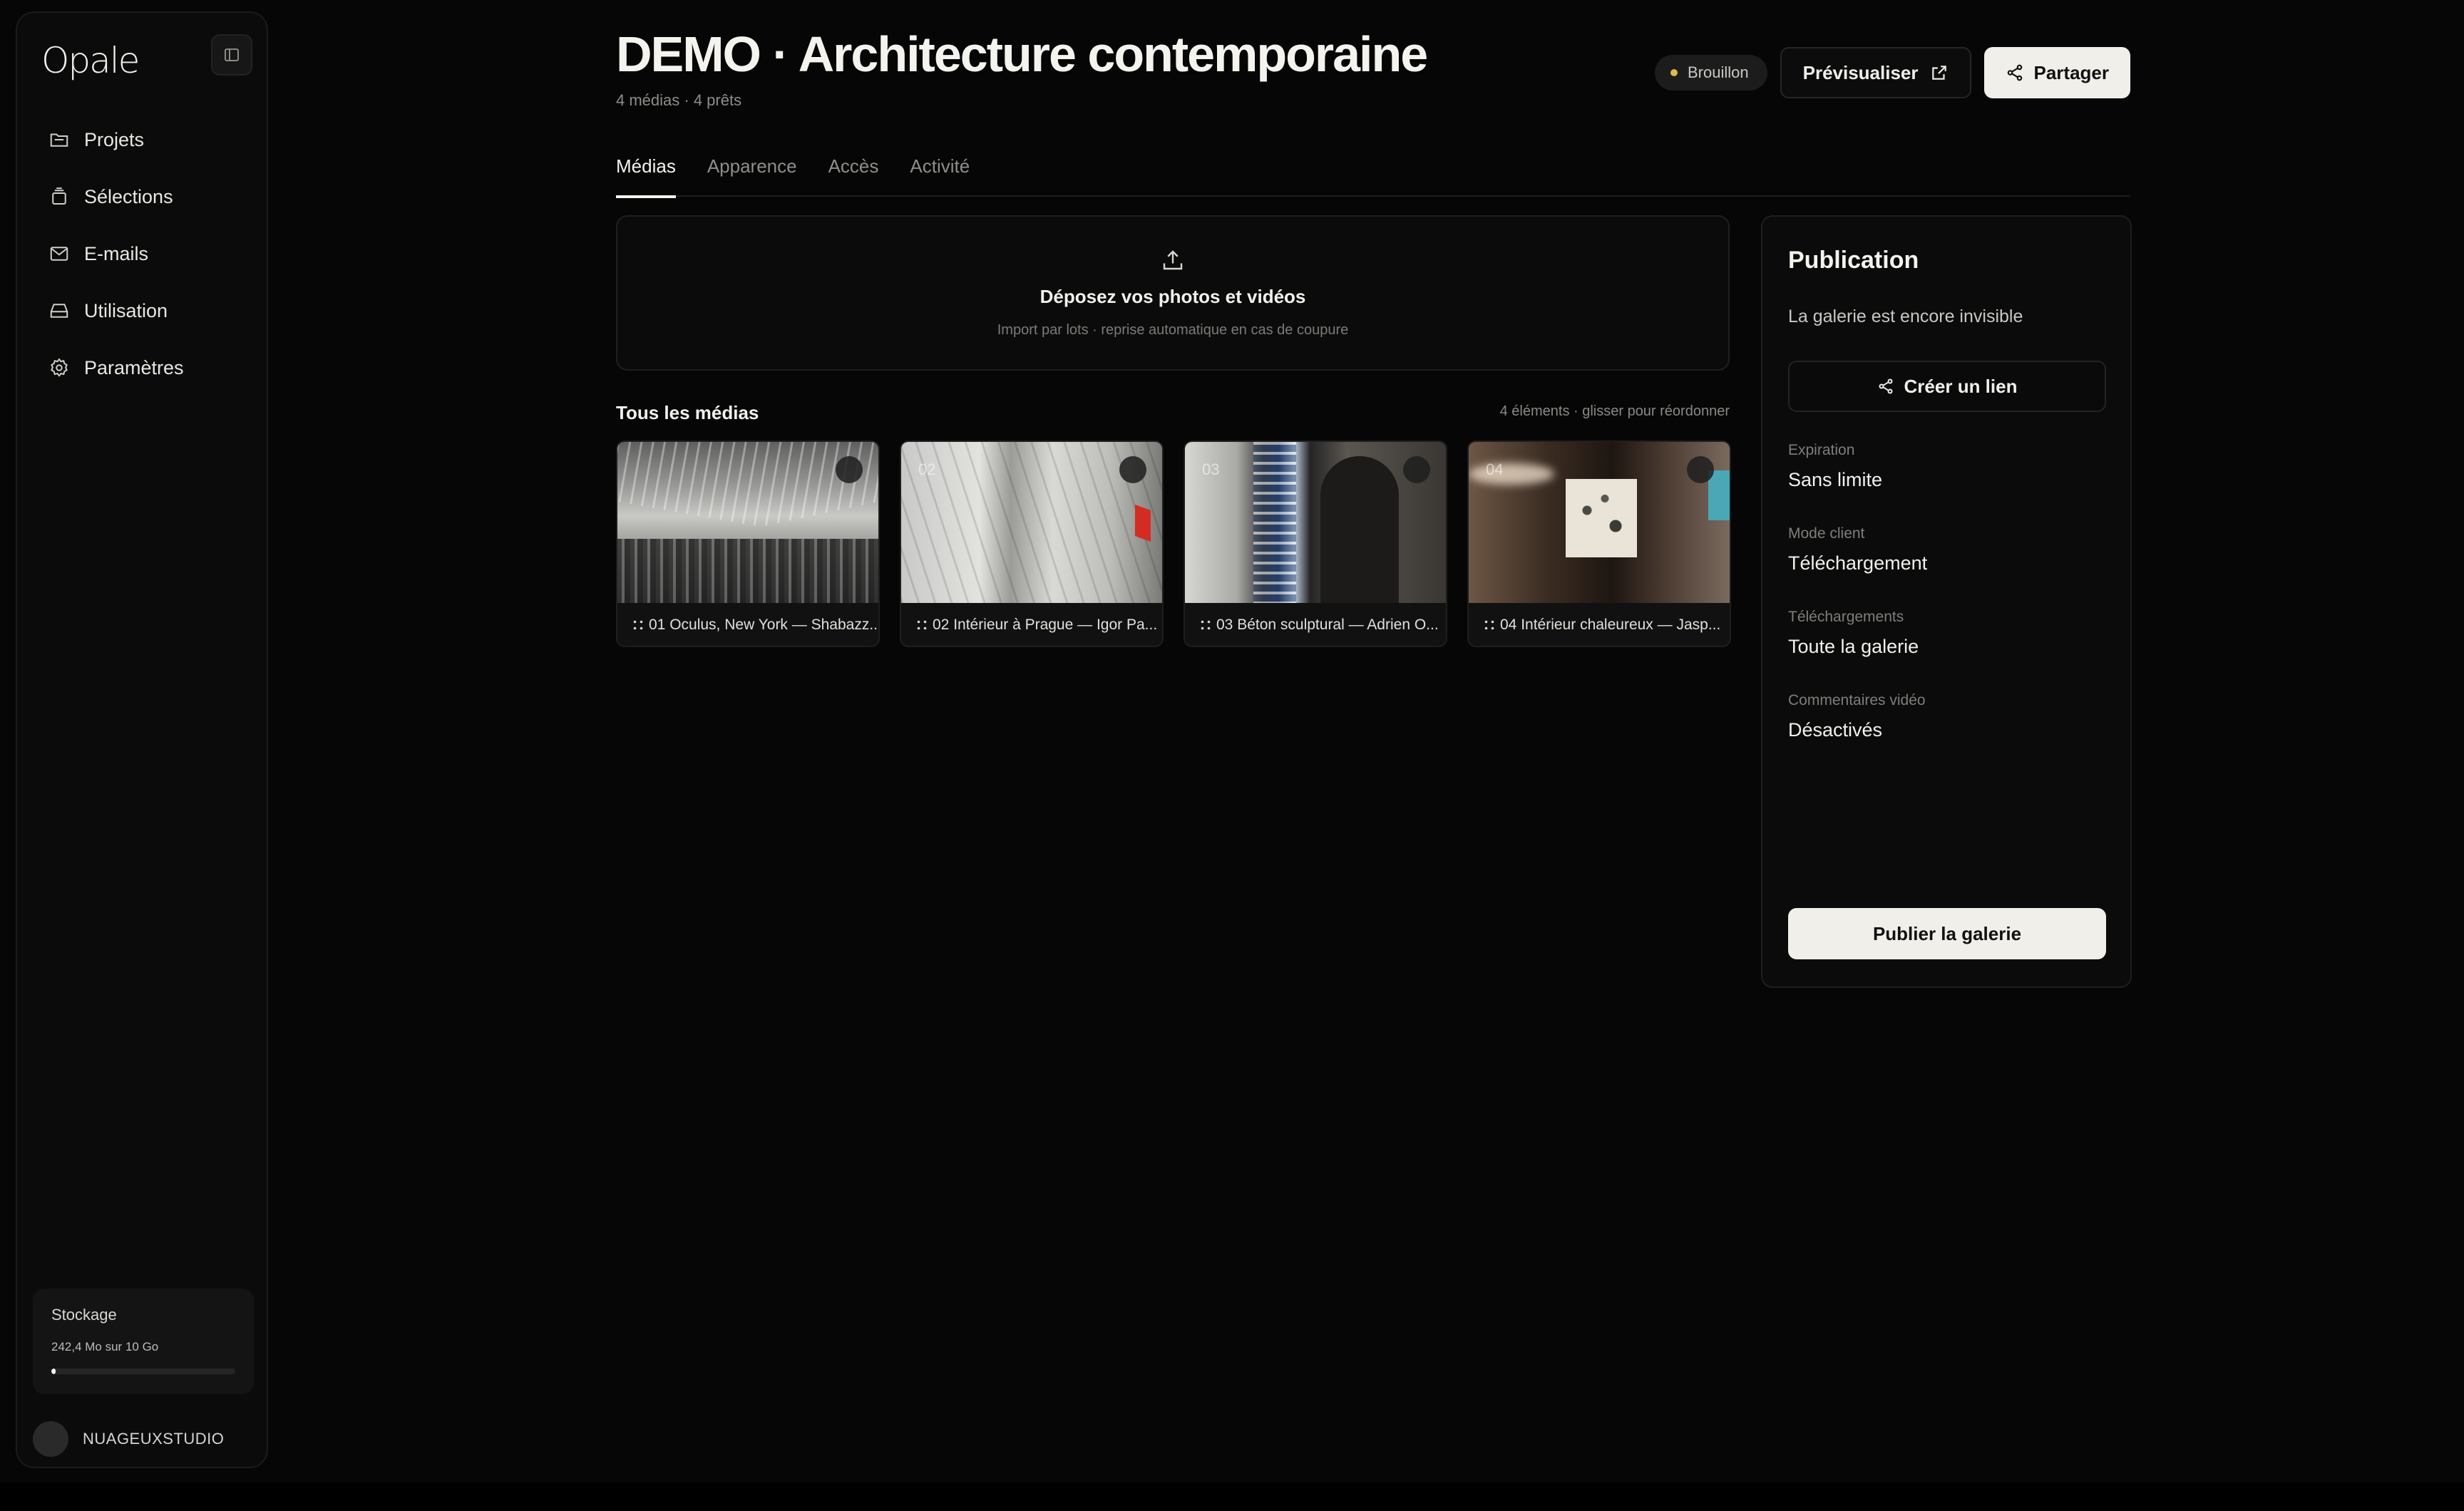 The image size is (2464, 1511). Describe the element at coordinates (646, 176) in the screenshot. I see `tab-medias: Médias` at that location.